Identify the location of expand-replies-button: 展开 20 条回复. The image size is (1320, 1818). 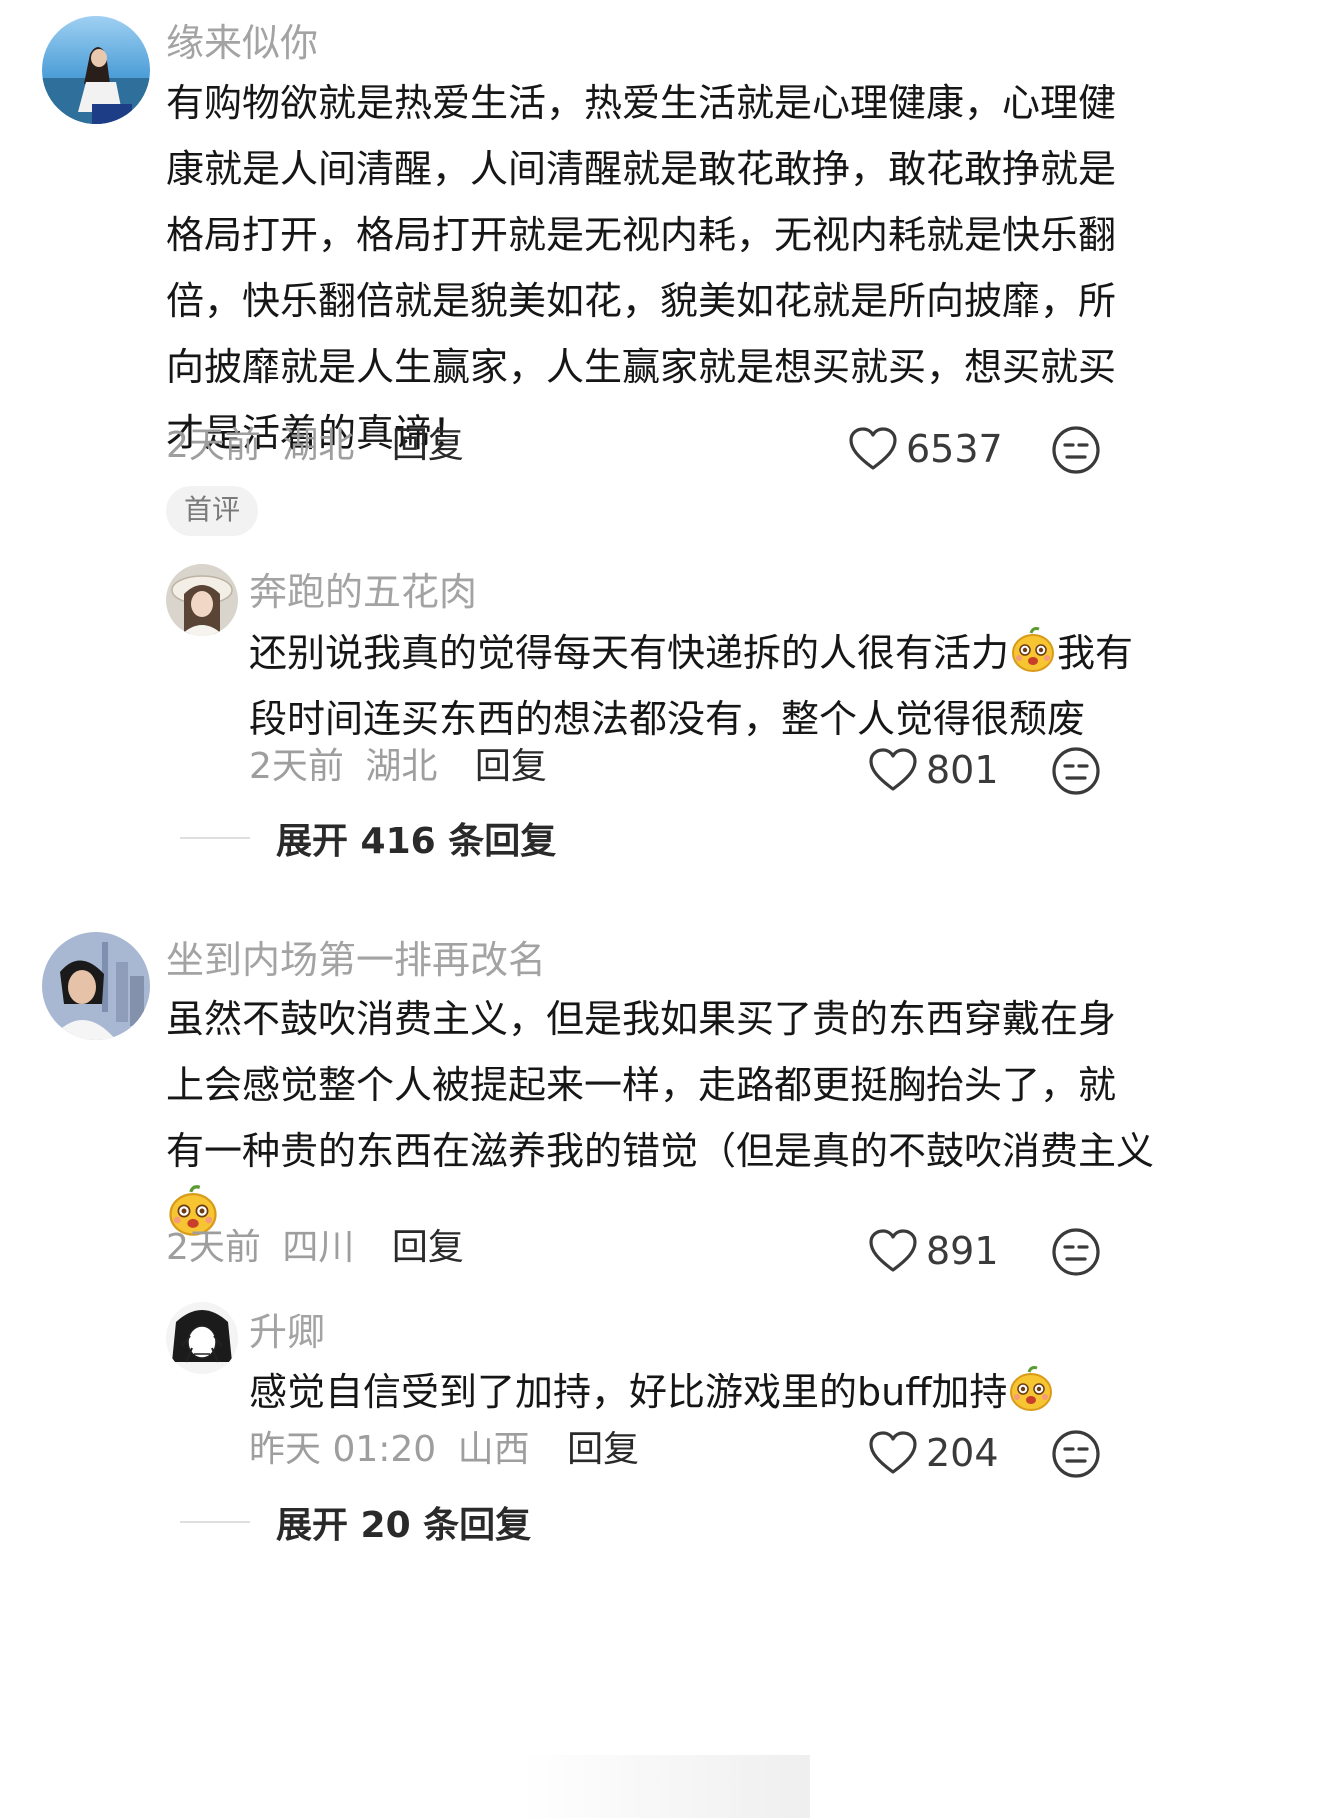
(355, 1522).